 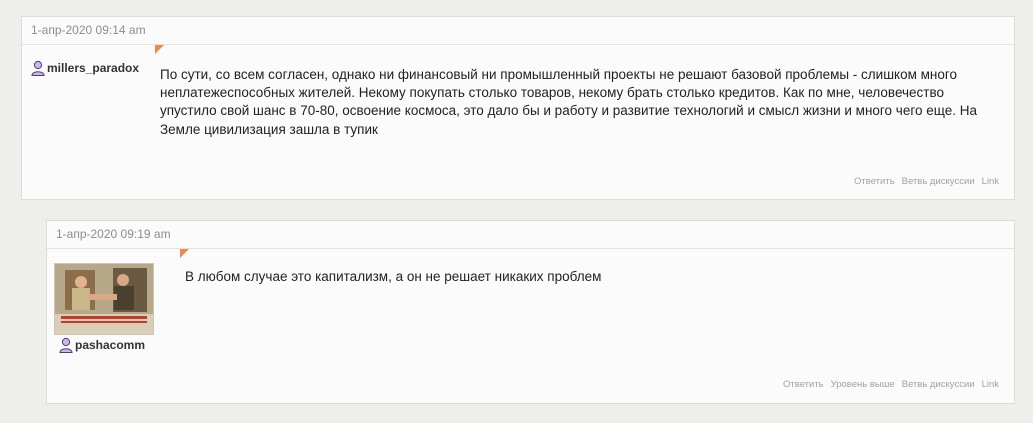 What do you see at coordinates (530, 235) in the screenshot?
I see `comment-timestamp: 1-апр-2020 09:19 am` at bounding box center [530, 235].